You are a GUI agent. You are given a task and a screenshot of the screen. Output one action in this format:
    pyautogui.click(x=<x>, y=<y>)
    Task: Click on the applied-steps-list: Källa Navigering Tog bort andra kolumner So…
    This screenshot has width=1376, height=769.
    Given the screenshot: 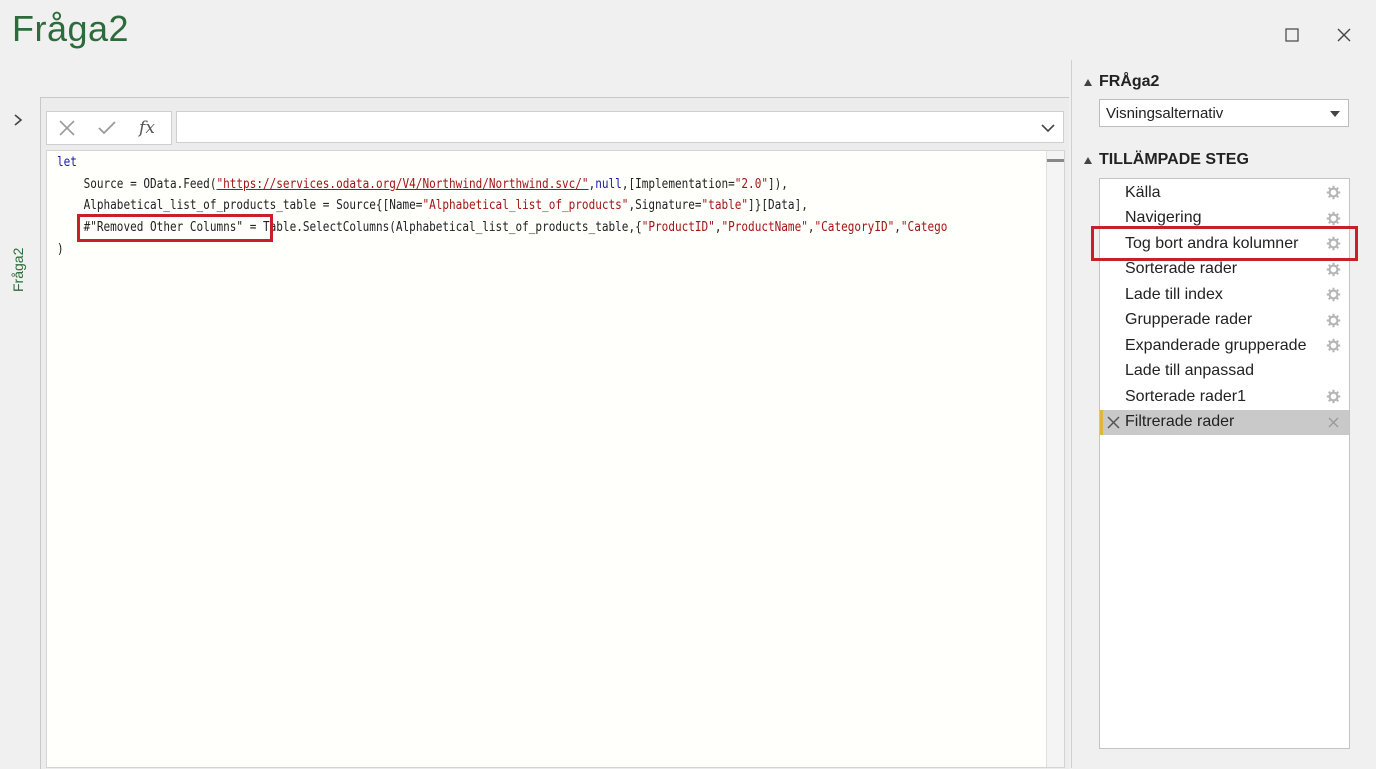 What is the action you would take?
    pyautogui.click(x=1224, y=463)
    